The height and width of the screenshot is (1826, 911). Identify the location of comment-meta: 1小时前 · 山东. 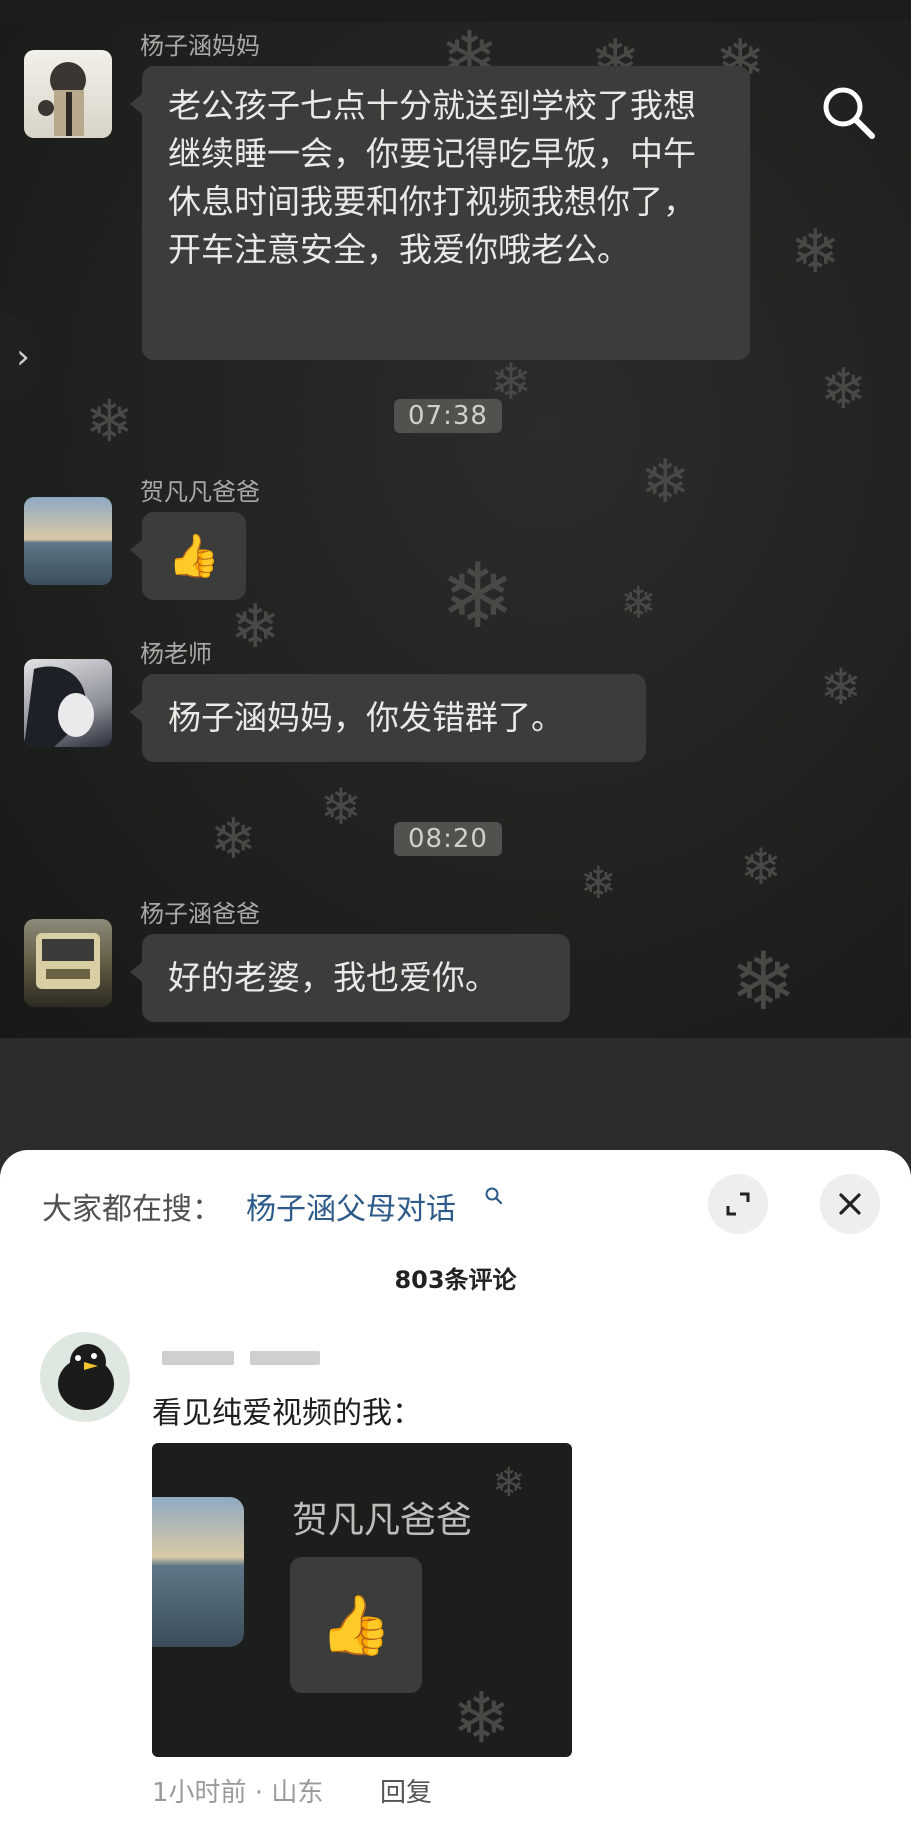
(238, 1793).